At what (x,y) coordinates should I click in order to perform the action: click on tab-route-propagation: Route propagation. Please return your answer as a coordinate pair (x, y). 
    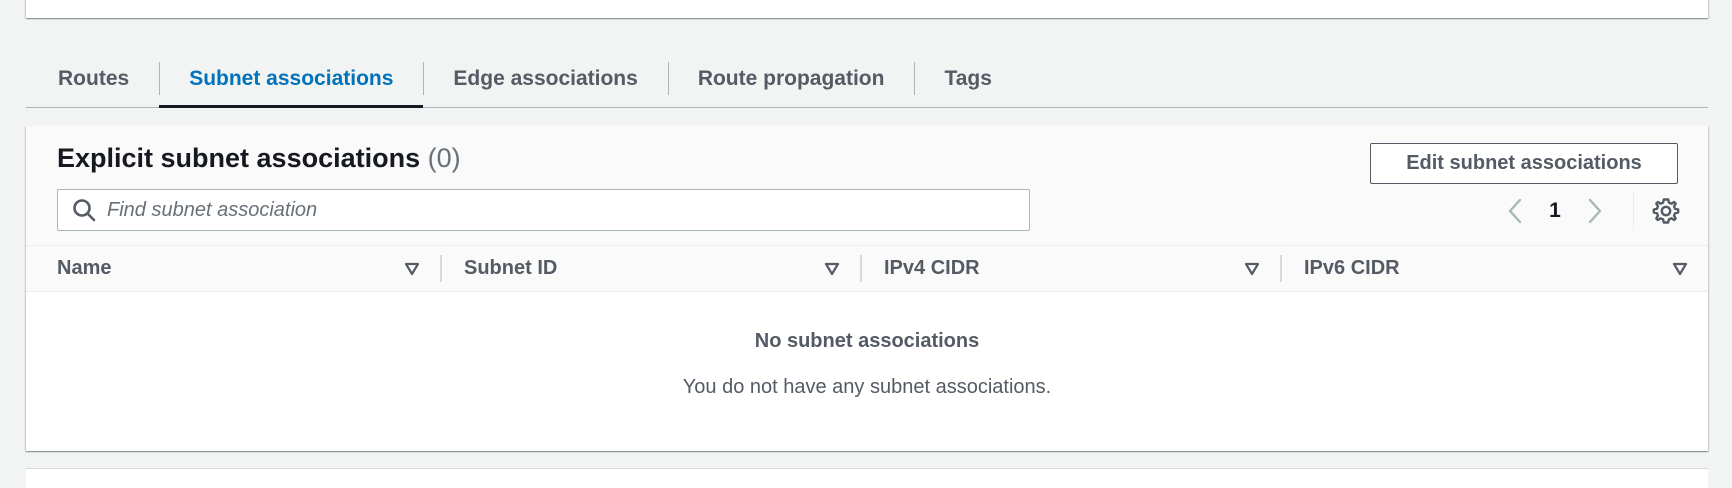
    Looking at the image, I should click on (791, 78).